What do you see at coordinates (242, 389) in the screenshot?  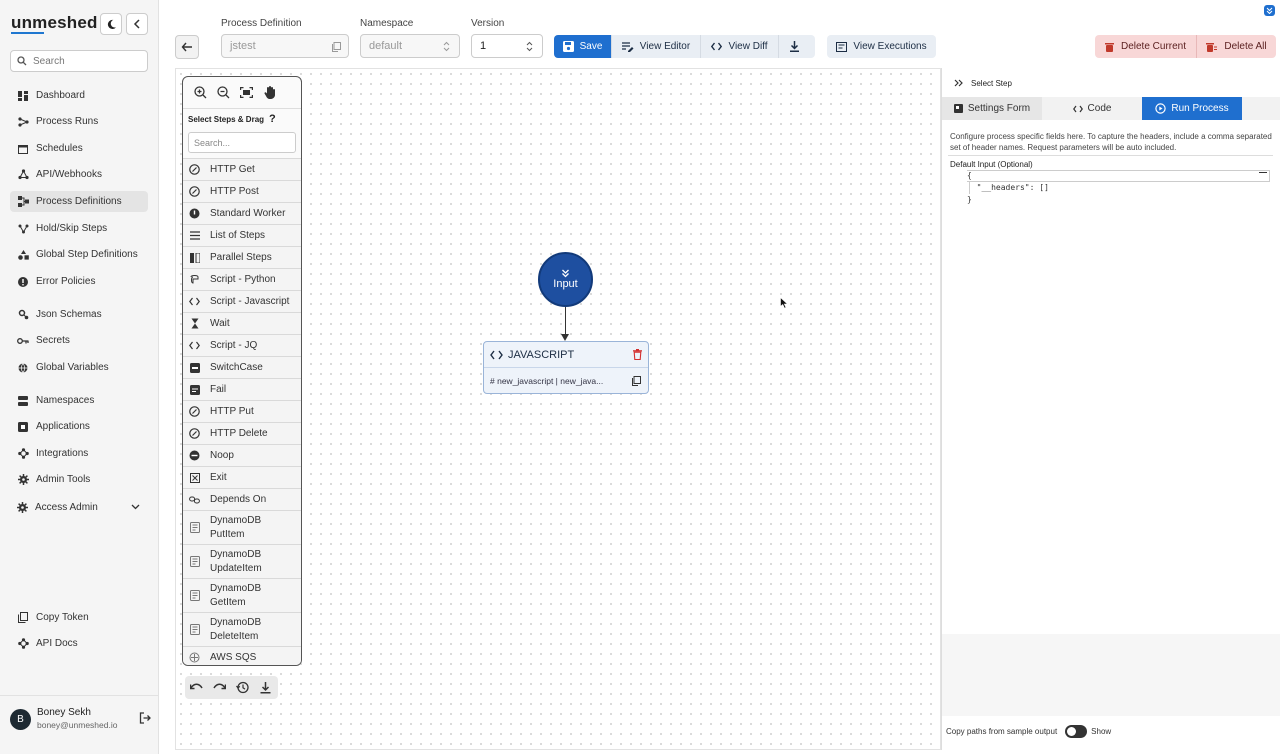 I see `palette-item-fail: Fail` at bounding box center [242, 389].